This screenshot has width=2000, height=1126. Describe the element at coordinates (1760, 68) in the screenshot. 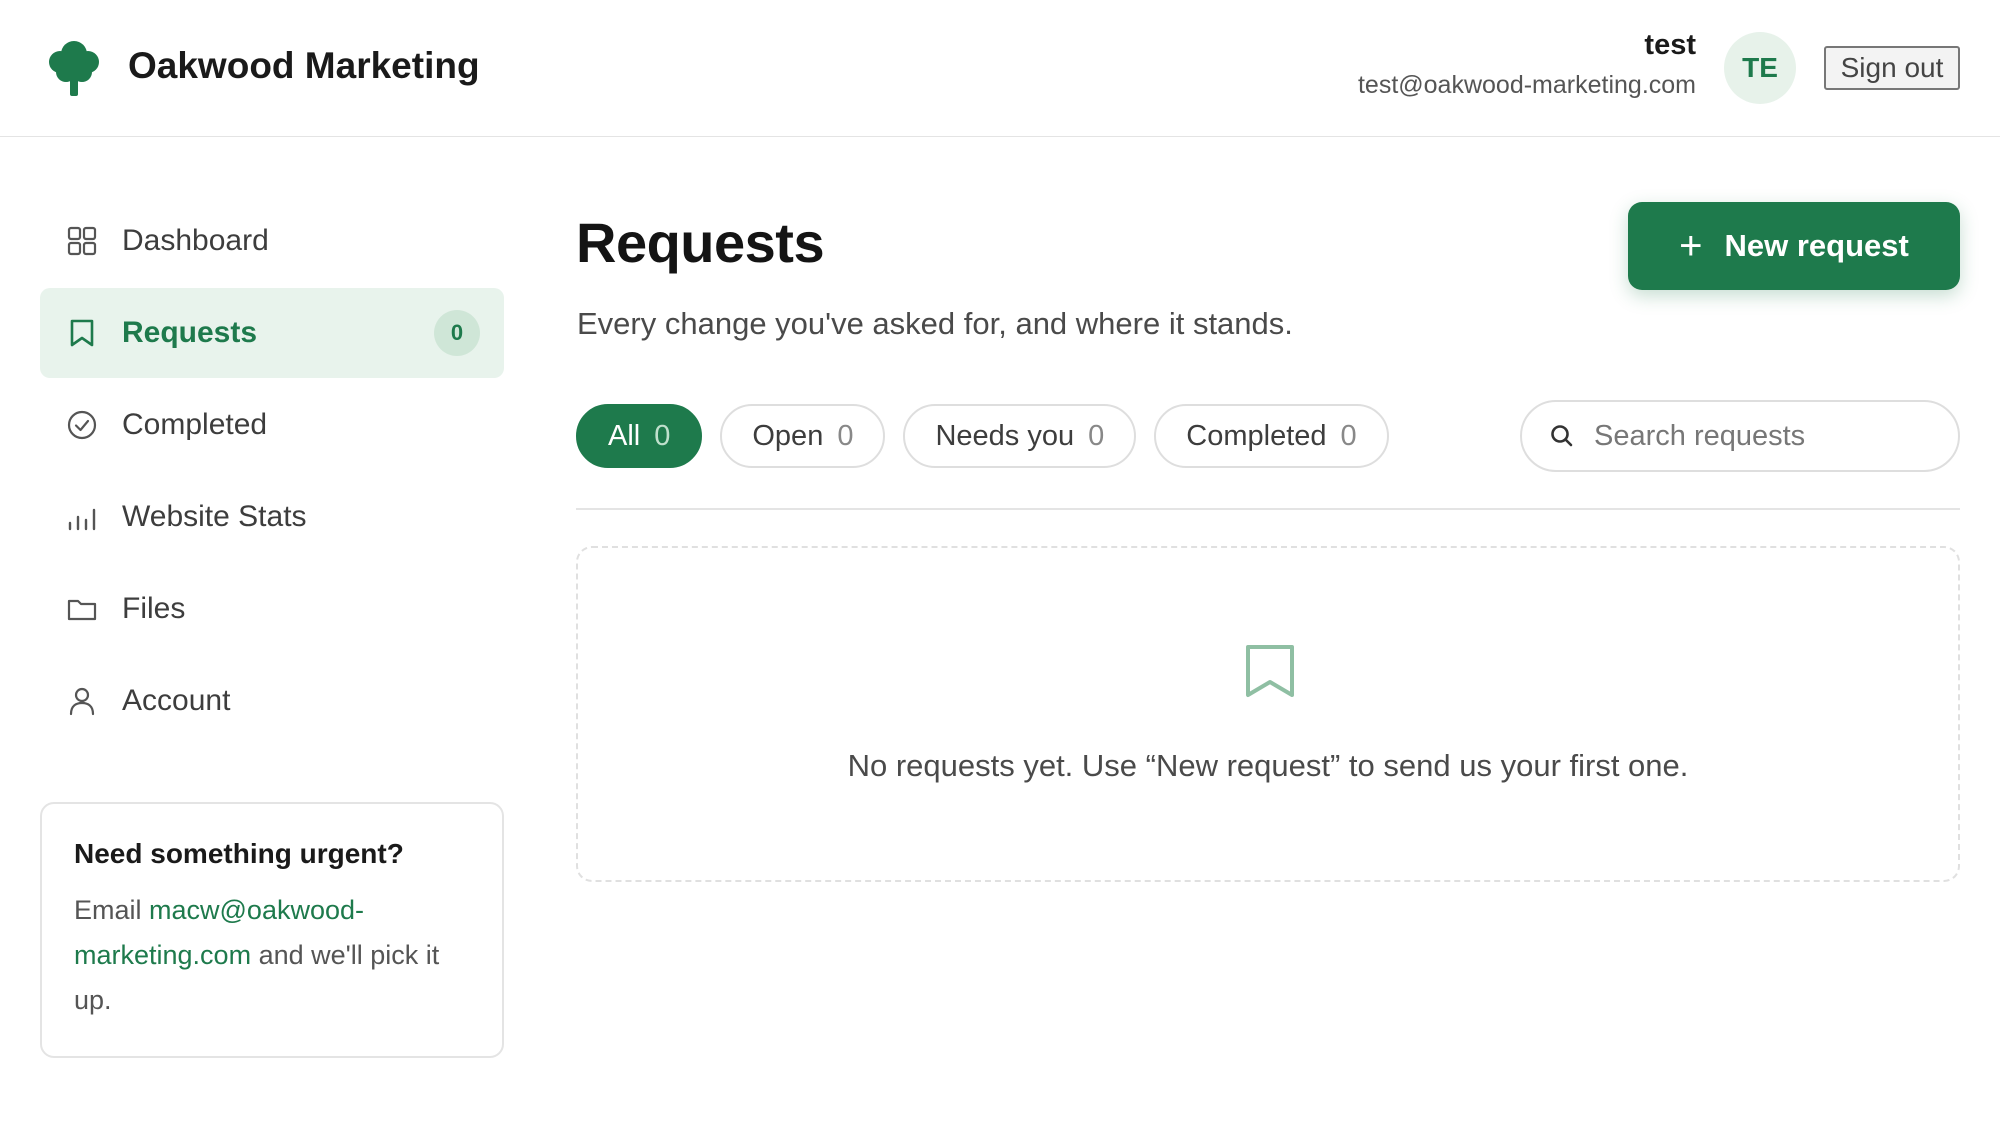

I see `avatar: TE` at that location.